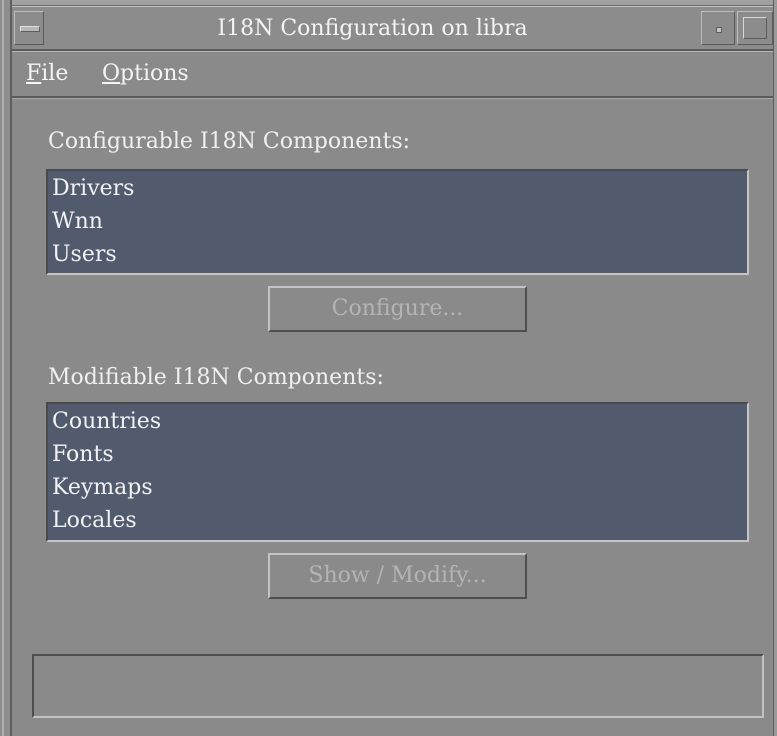 This screenshot has height=736, width=777. I want to click on window-menu-icon, so click(30, 29).